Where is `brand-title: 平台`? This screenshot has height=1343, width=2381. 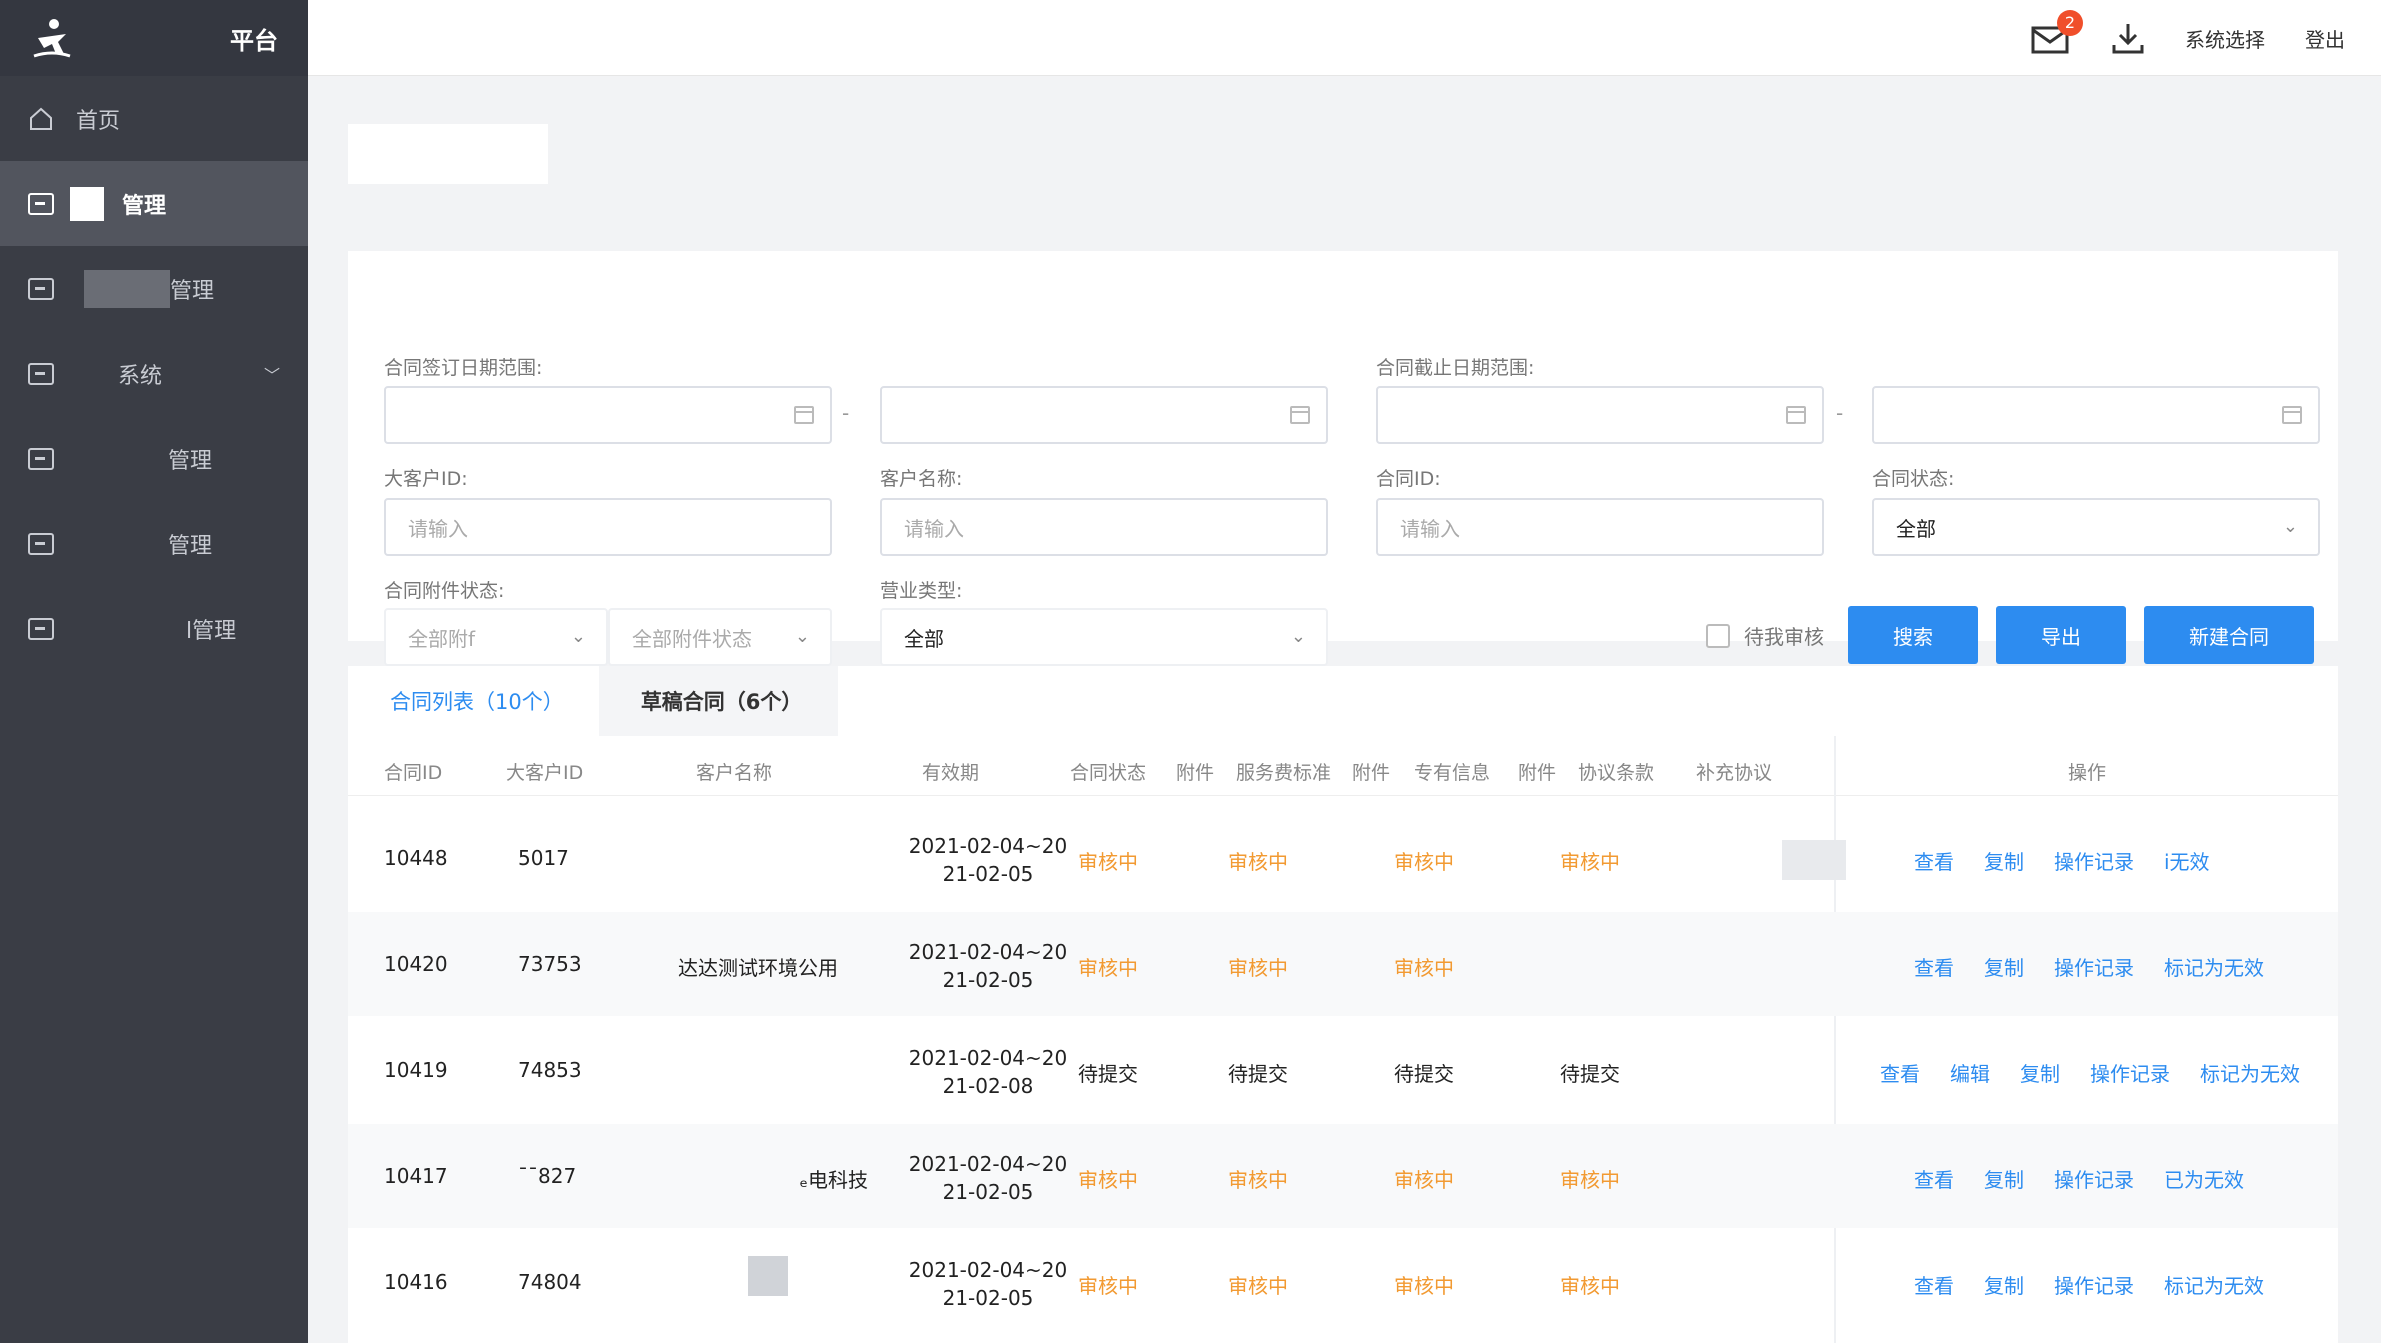 brand-title: 平台 is located at coordinates (254, 40).